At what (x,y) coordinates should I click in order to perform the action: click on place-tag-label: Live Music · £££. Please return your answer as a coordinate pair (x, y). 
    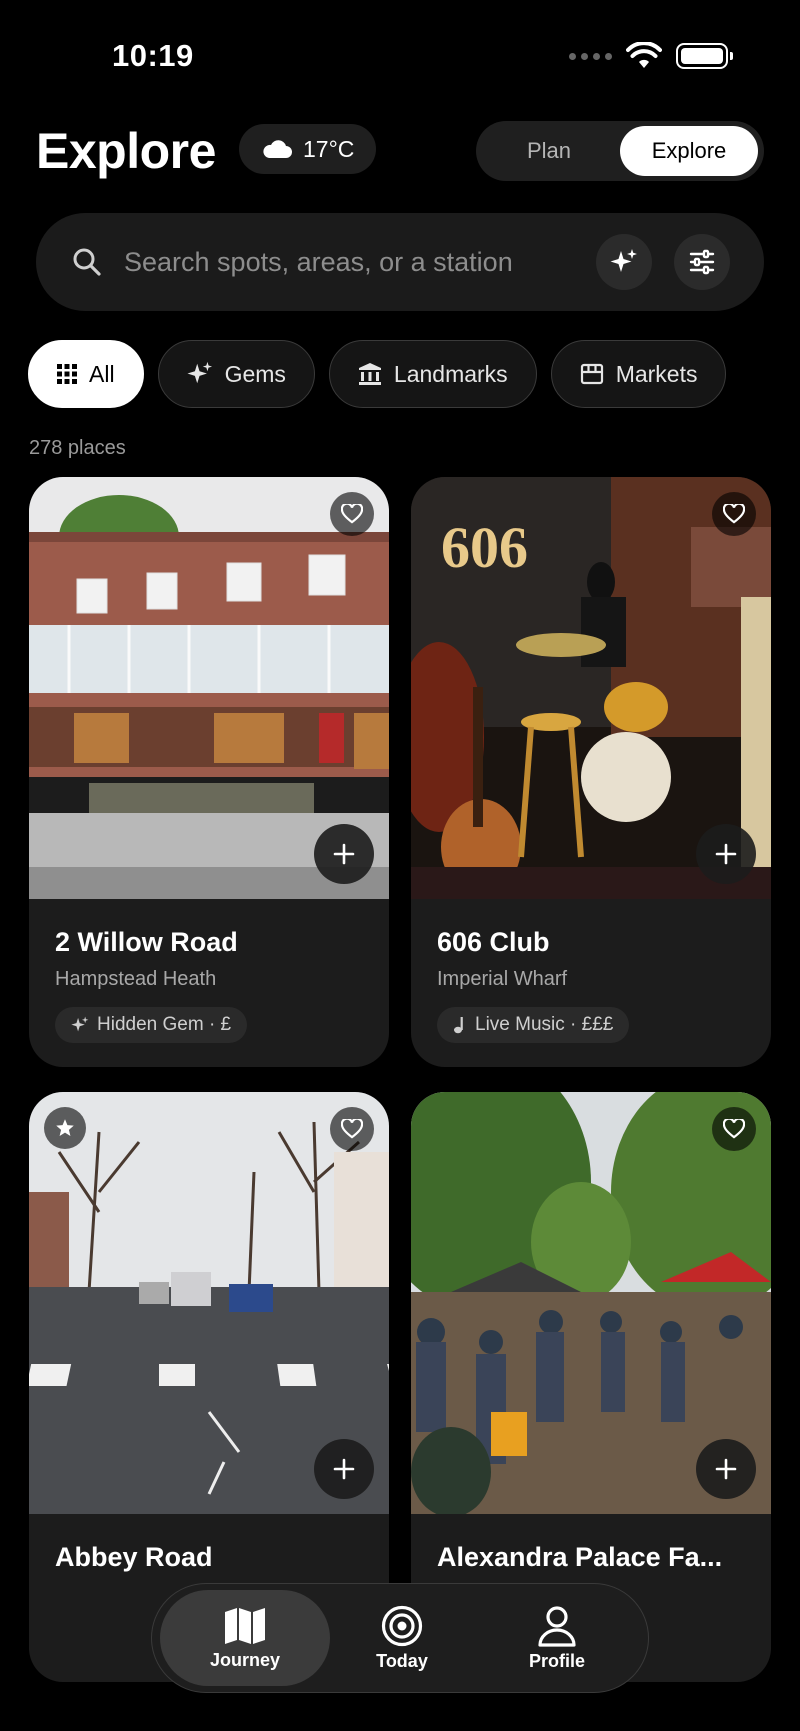
    Looking at the image, I should click on (544, 1024).